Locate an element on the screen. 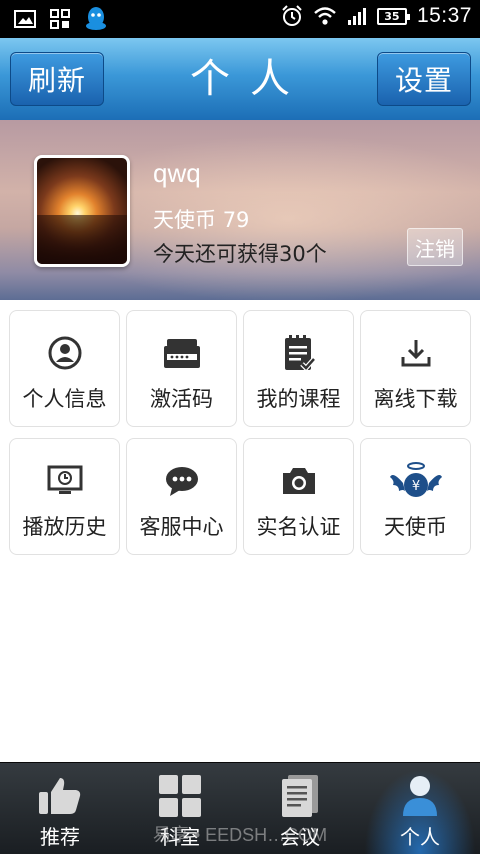 The image size is (480, 854). tile-label: 我的课程 is located at coordinates (298, 399).